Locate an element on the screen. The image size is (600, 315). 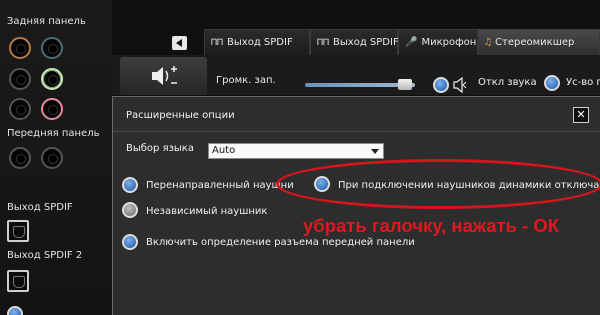
speaker-plus-icon is located at coordinates (164, 75).